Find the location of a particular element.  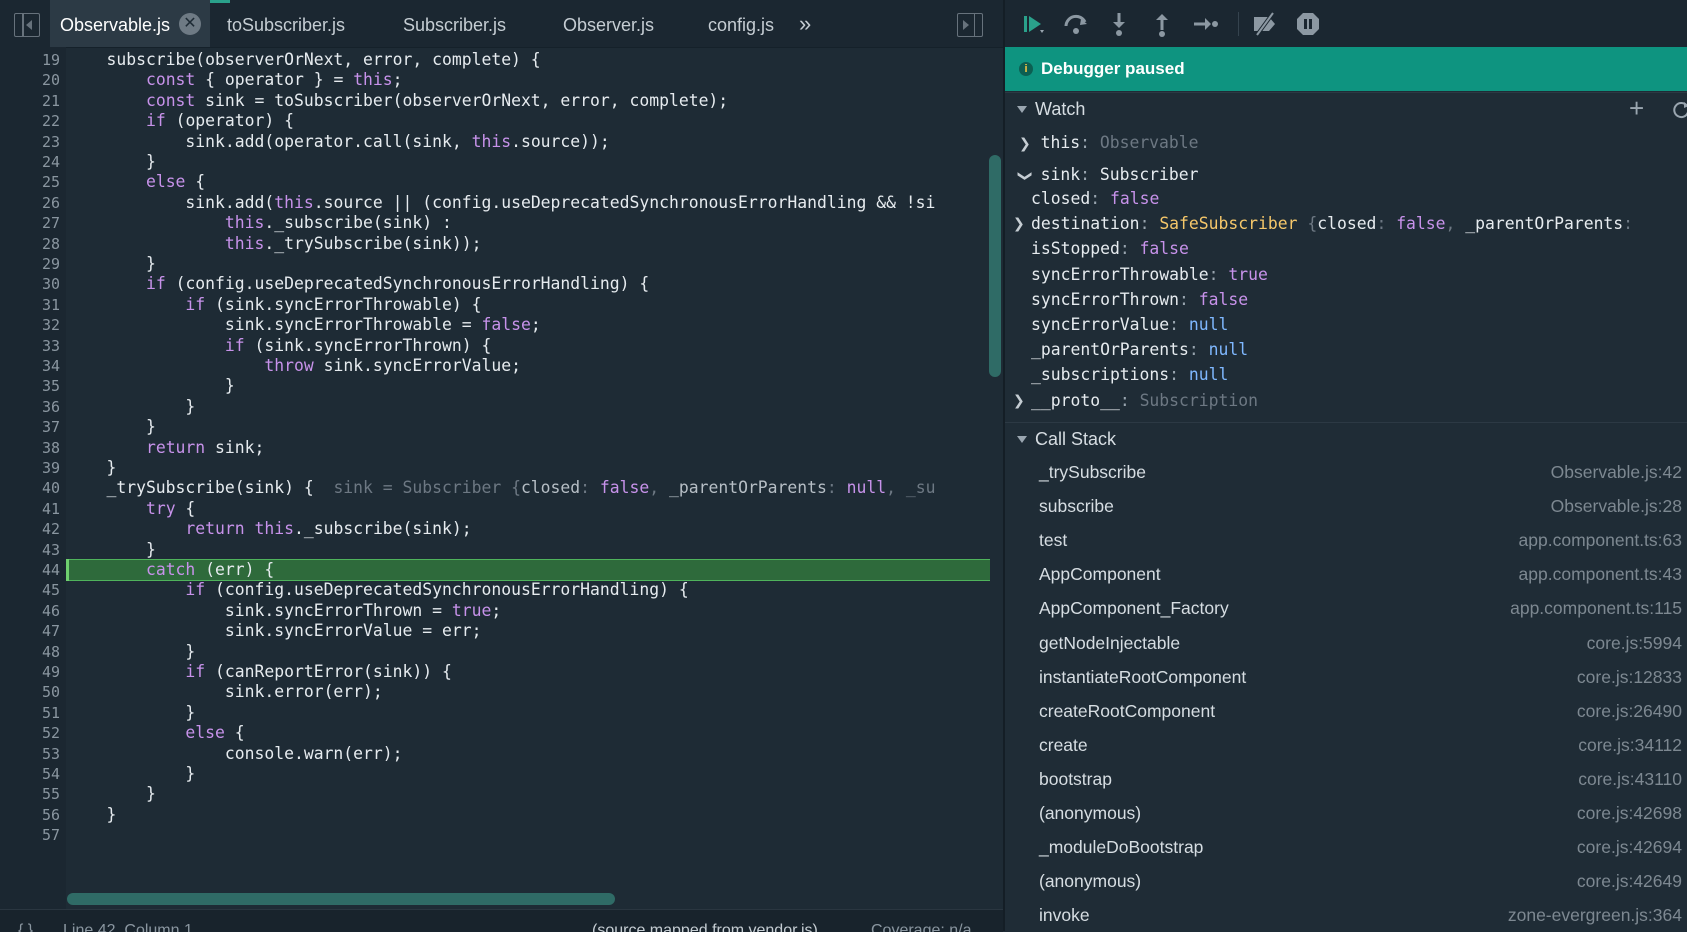

line-number: 19 is located at coordinates (30, 60).